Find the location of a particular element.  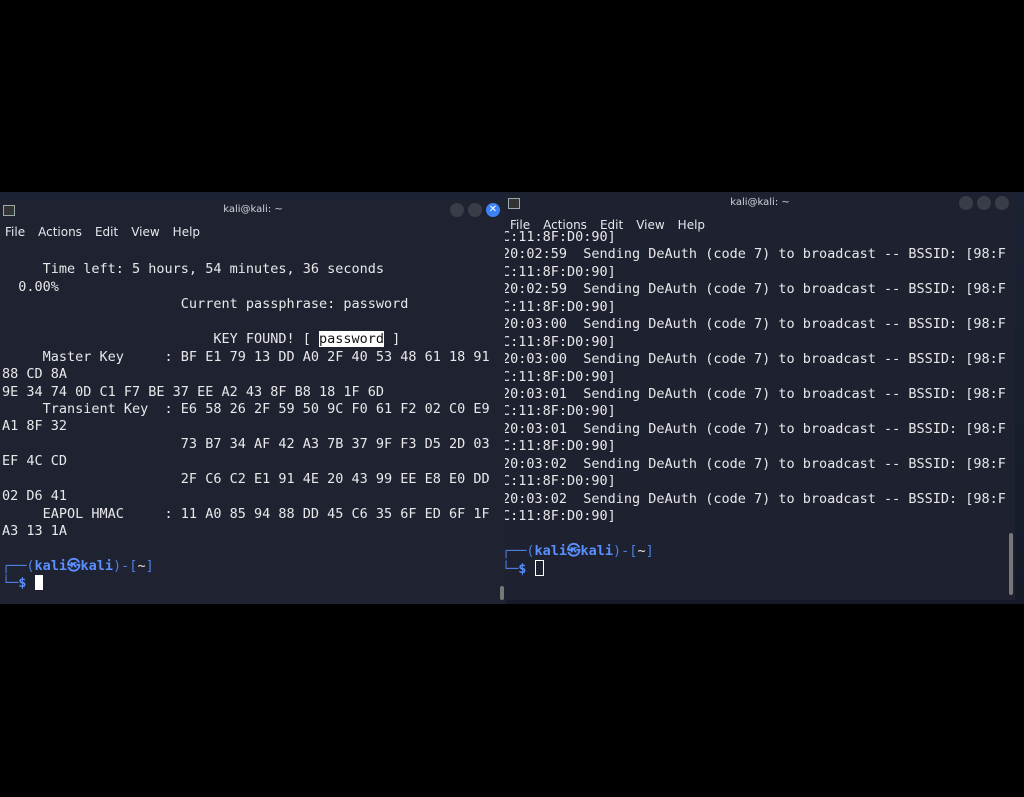

output-line: 73 B7 34 AF 42 A3 7B 37 9F F3 D5 2D 03 is located at coordinates (246, 443).